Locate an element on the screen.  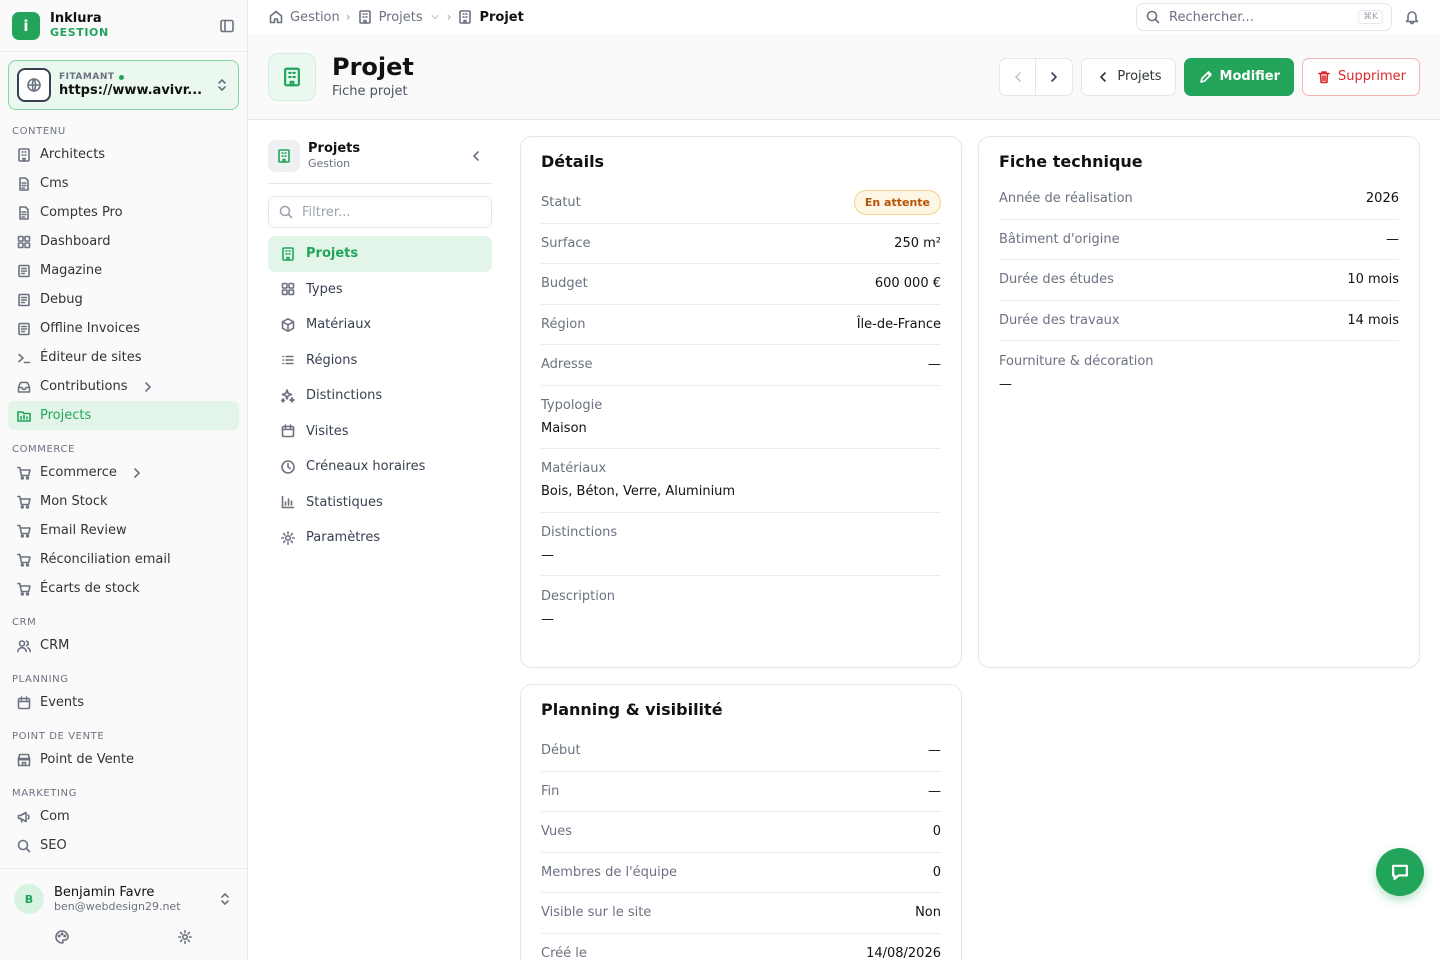
sidebar-item-architects: Architects is located at coordinates (123, 154).